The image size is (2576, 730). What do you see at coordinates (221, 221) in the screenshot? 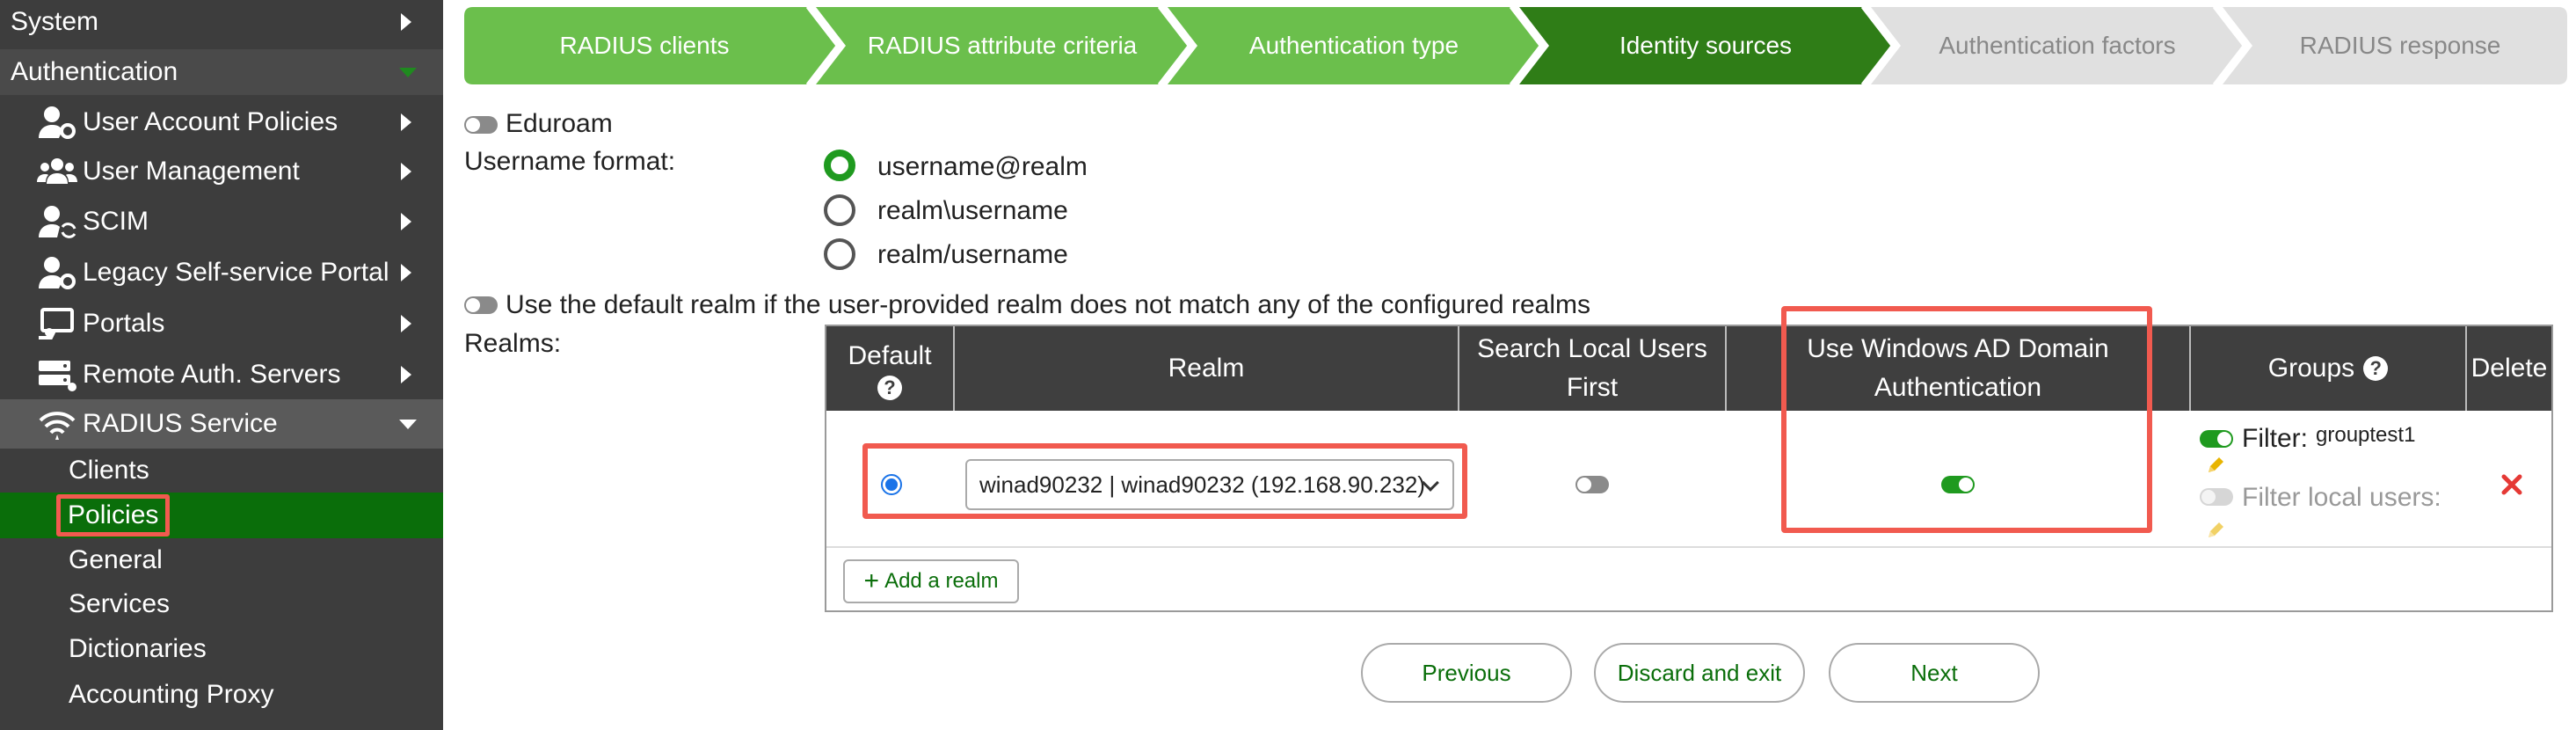
I see `sidebar-item-scim: SCIM` at bounding box center [221, 221].